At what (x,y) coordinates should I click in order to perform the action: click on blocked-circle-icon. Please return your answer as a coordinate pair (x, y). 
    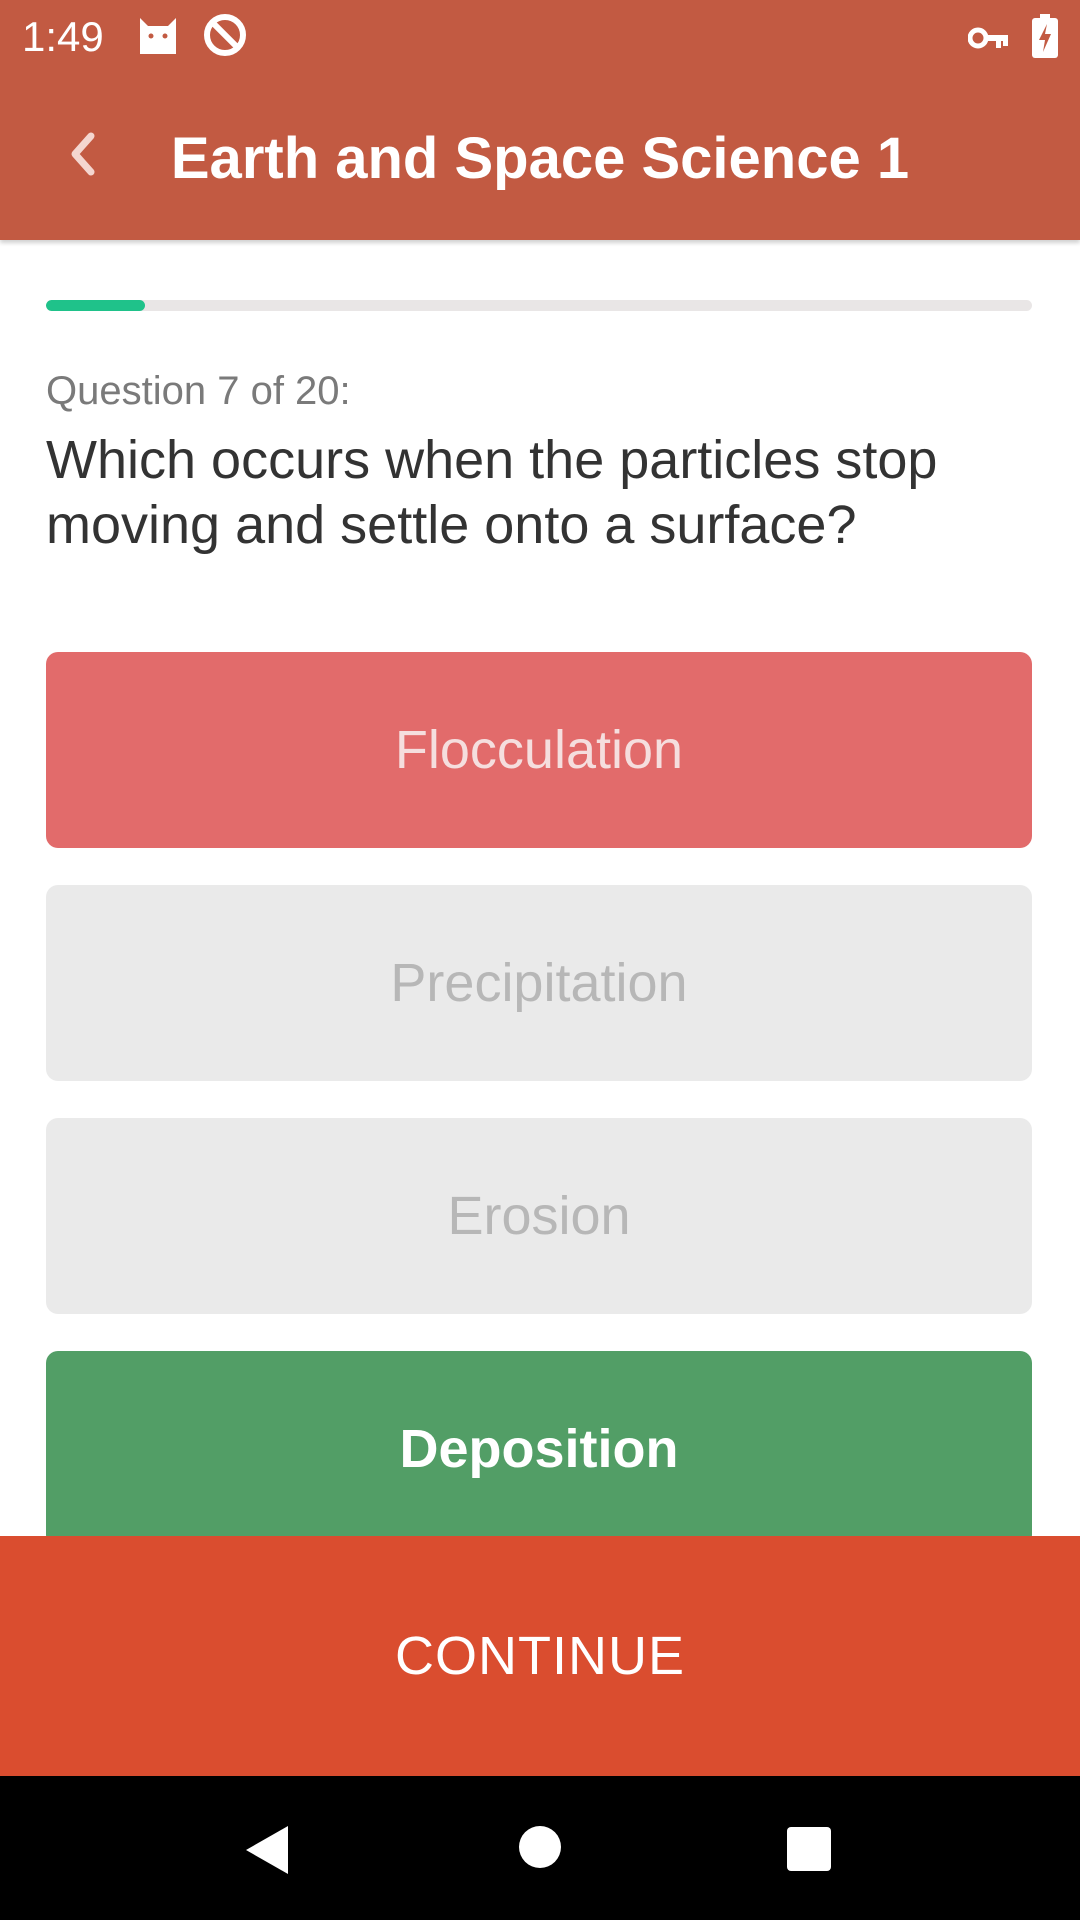
    Looking at the image, I should click on (225, 37).